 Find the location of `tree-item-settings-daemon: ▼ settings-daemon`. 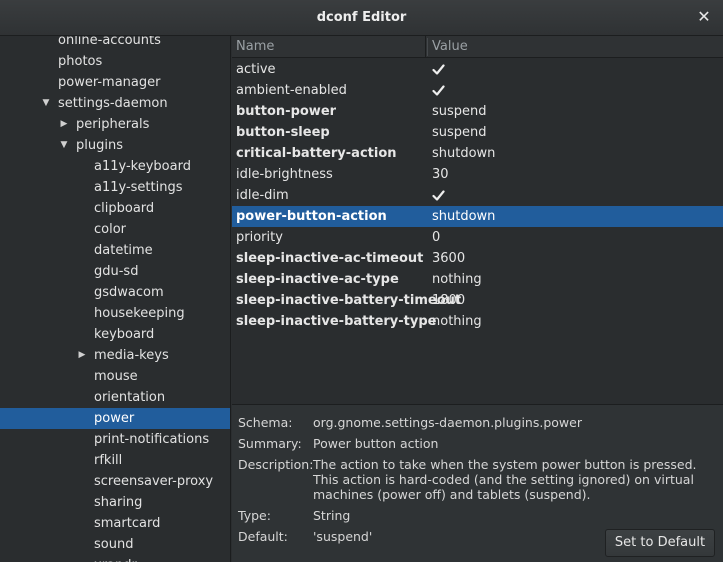

tree-item-settings-daemon: ▼ settings-daemon is located at coordinates (115, 103).